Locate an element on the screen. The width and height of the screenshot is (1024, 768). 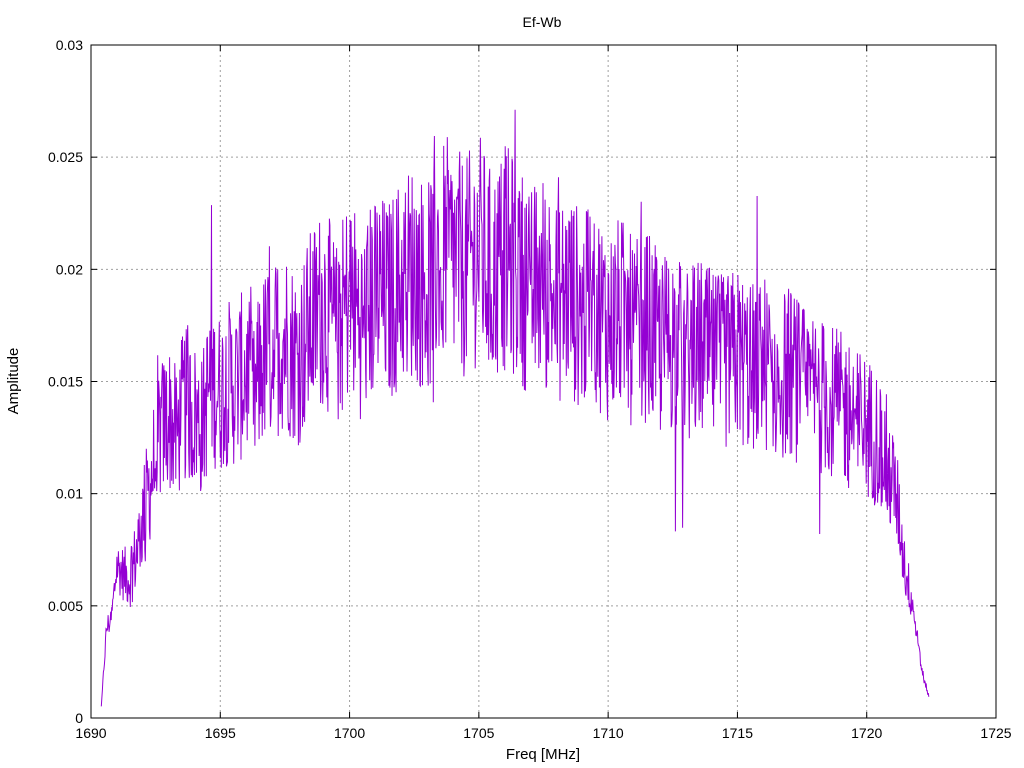
x-tick-label: 1700 is located at coordinates (349, 733).